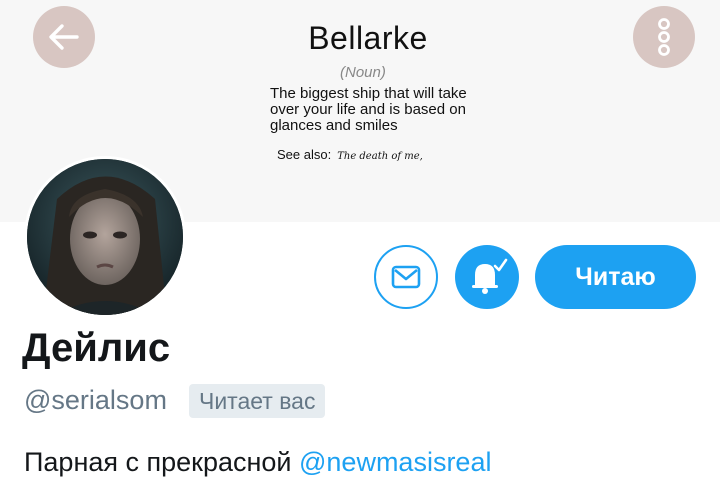 This screenshot has width=720, height=478. I want to click on more-vertical-icon, so click(664, 37).